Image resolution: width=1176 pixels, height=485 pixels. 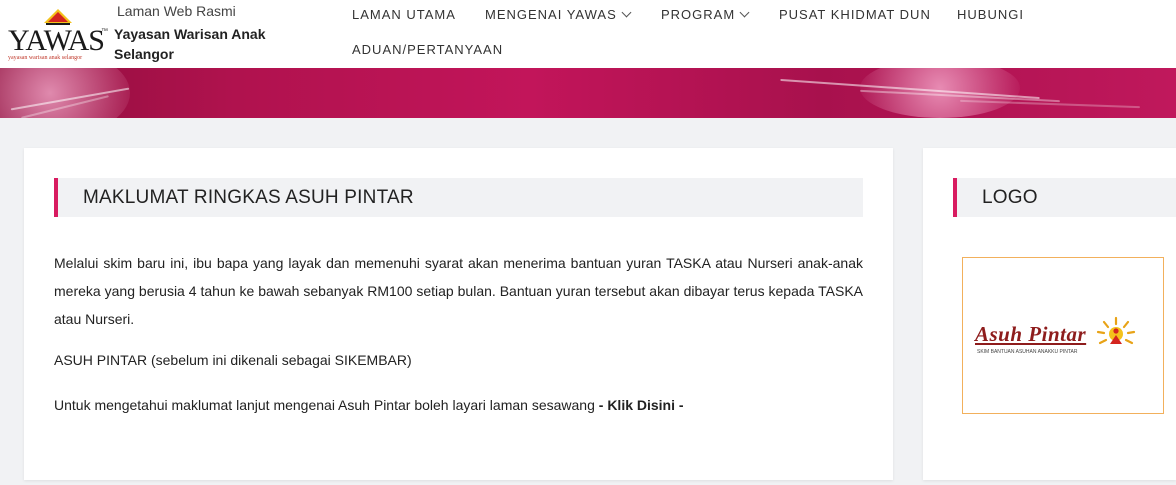 What do you see at coordinates (1064, 197) in the screenshot?
I see `sidebar-heading: LOGO` at bounding box center [1064, 197].